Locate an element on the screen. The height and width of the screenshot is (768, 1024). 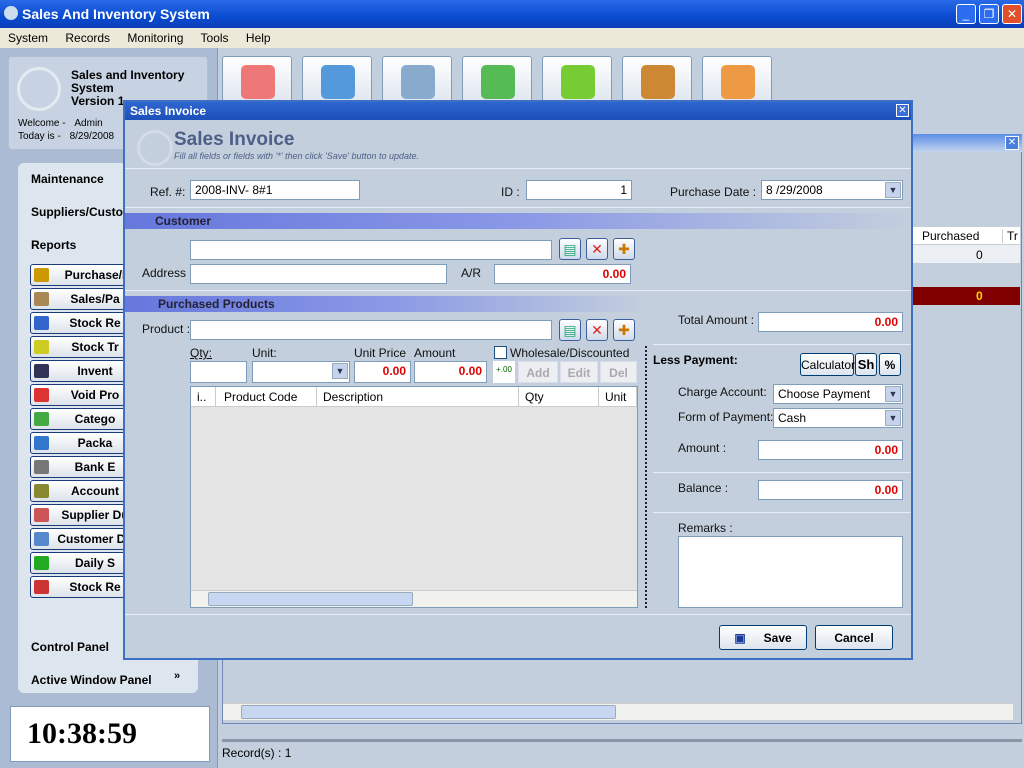
unit-price-input: 0.00 is located at coordinates (382, 372).